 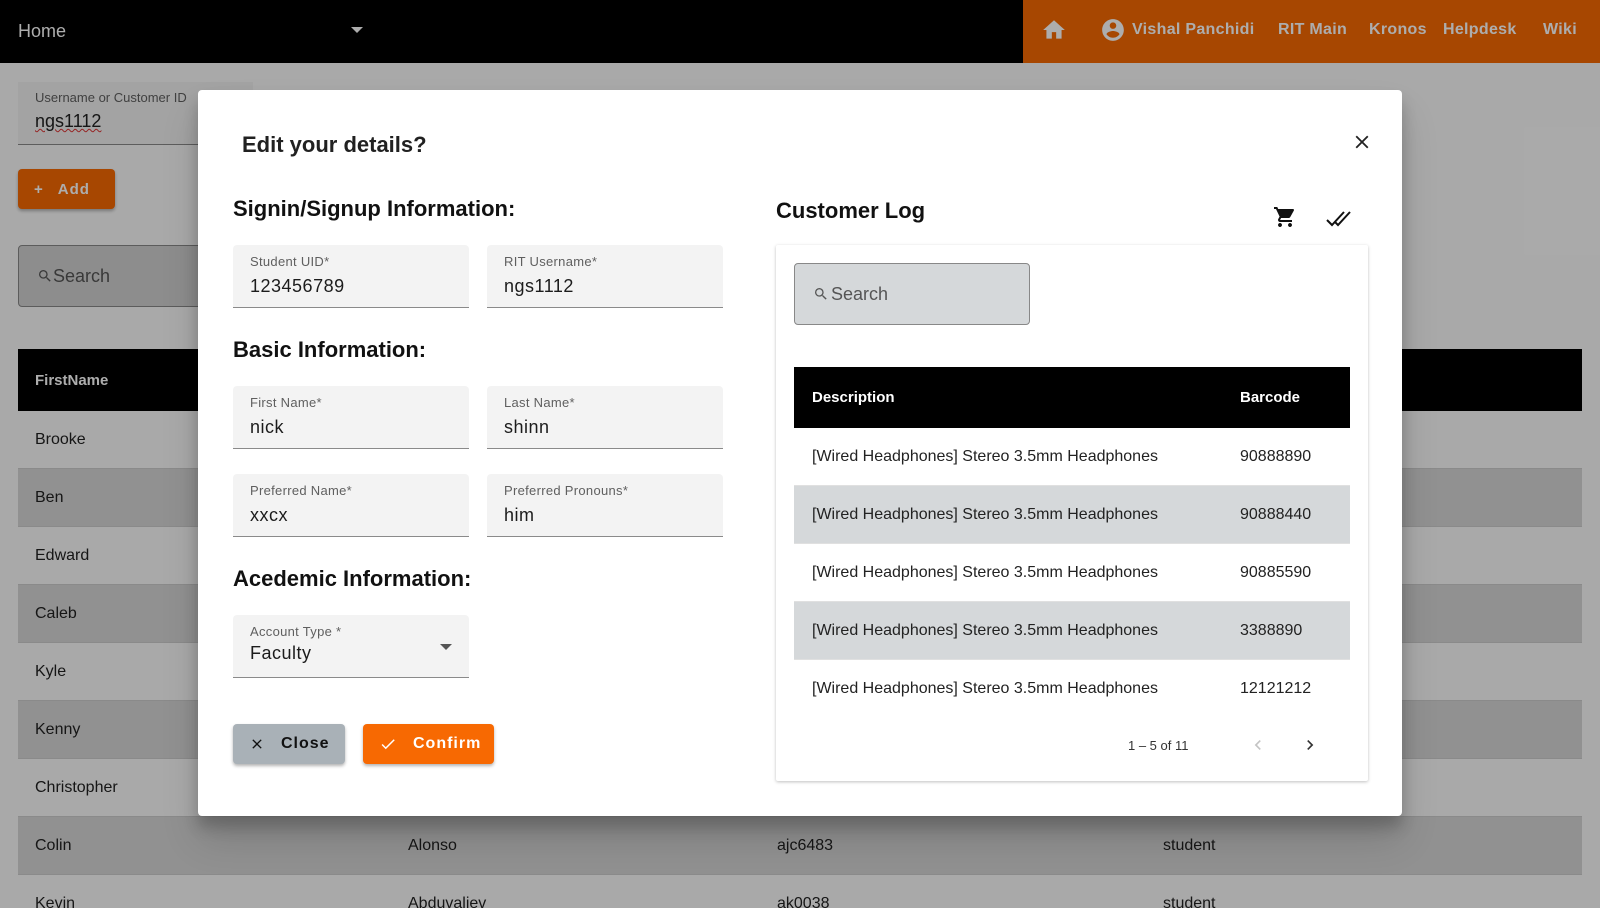 What do you see at coordinates (519, 515) in the screenshot?
I see `field-value: him` at bounding box center [519, 515].